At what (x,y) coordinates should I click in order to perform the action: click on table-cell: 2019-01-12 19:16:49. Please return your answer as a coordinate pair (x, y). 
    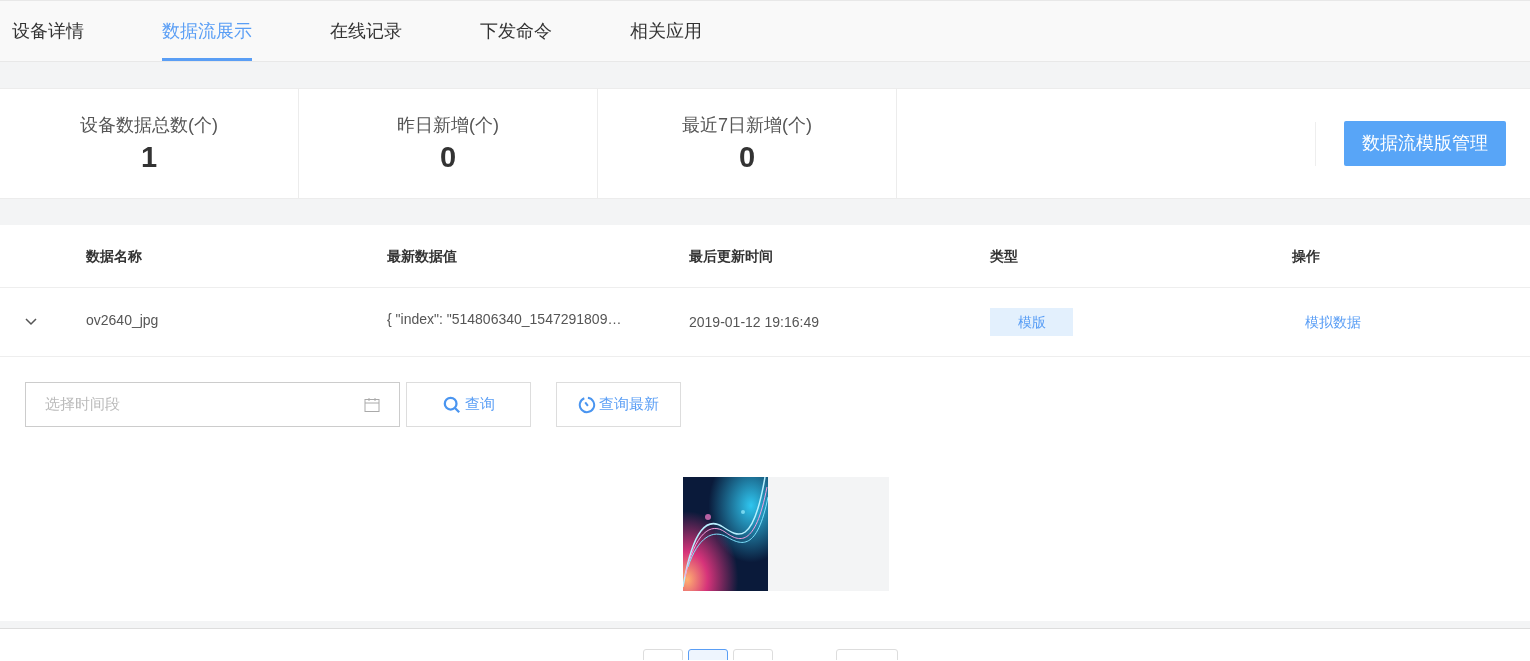
    Looking at the image, I should click on (754, 321).